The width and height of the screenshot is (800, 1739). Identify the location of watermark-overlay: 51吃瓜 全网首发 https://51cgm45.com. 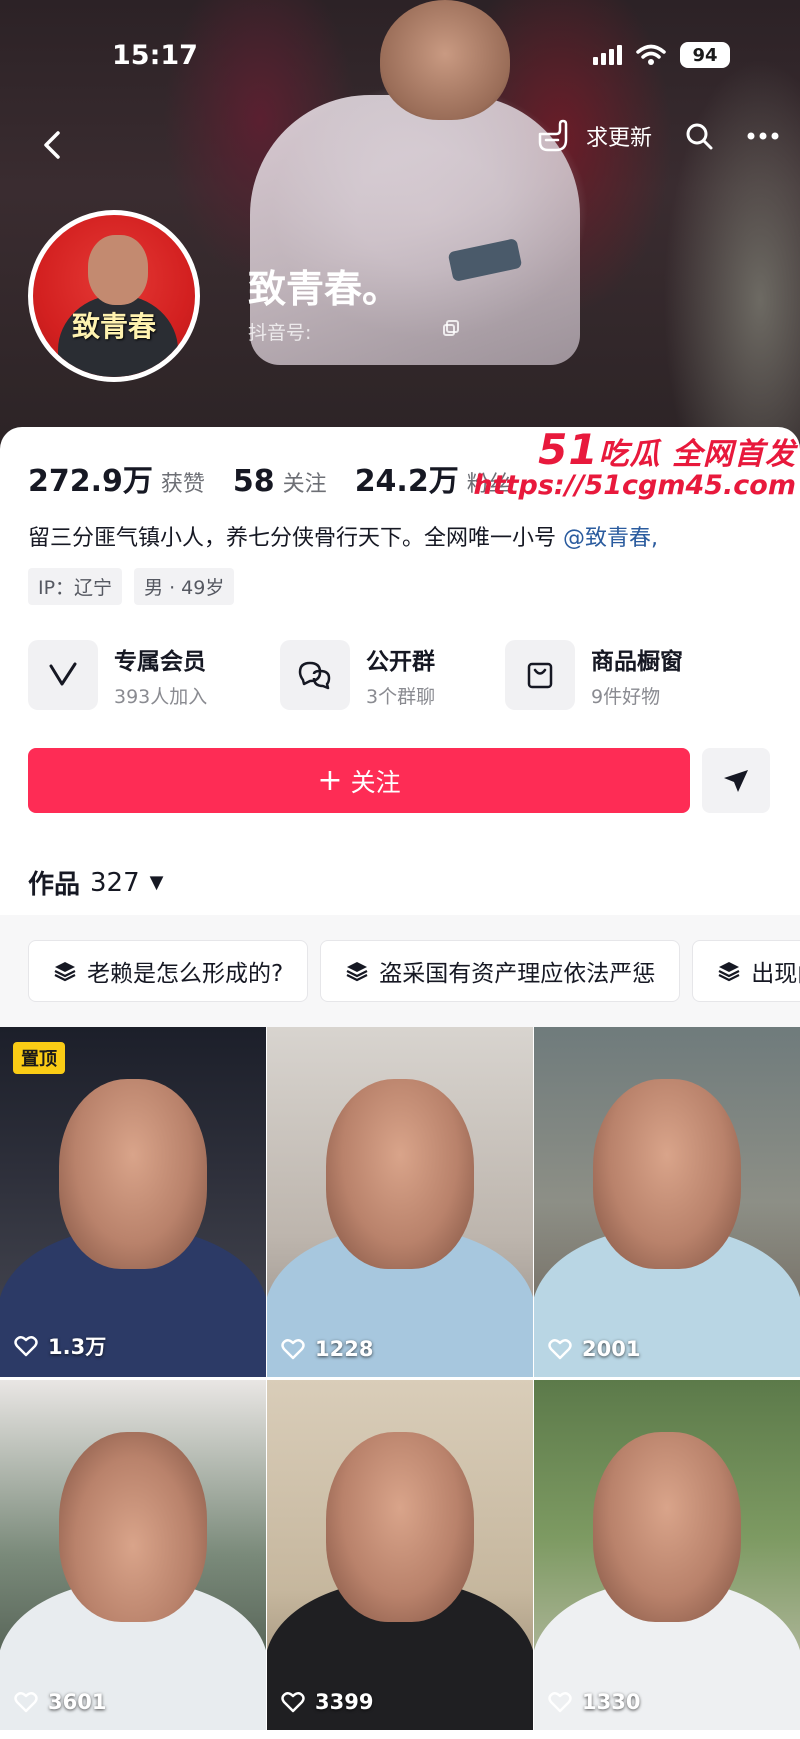
(634, 463).